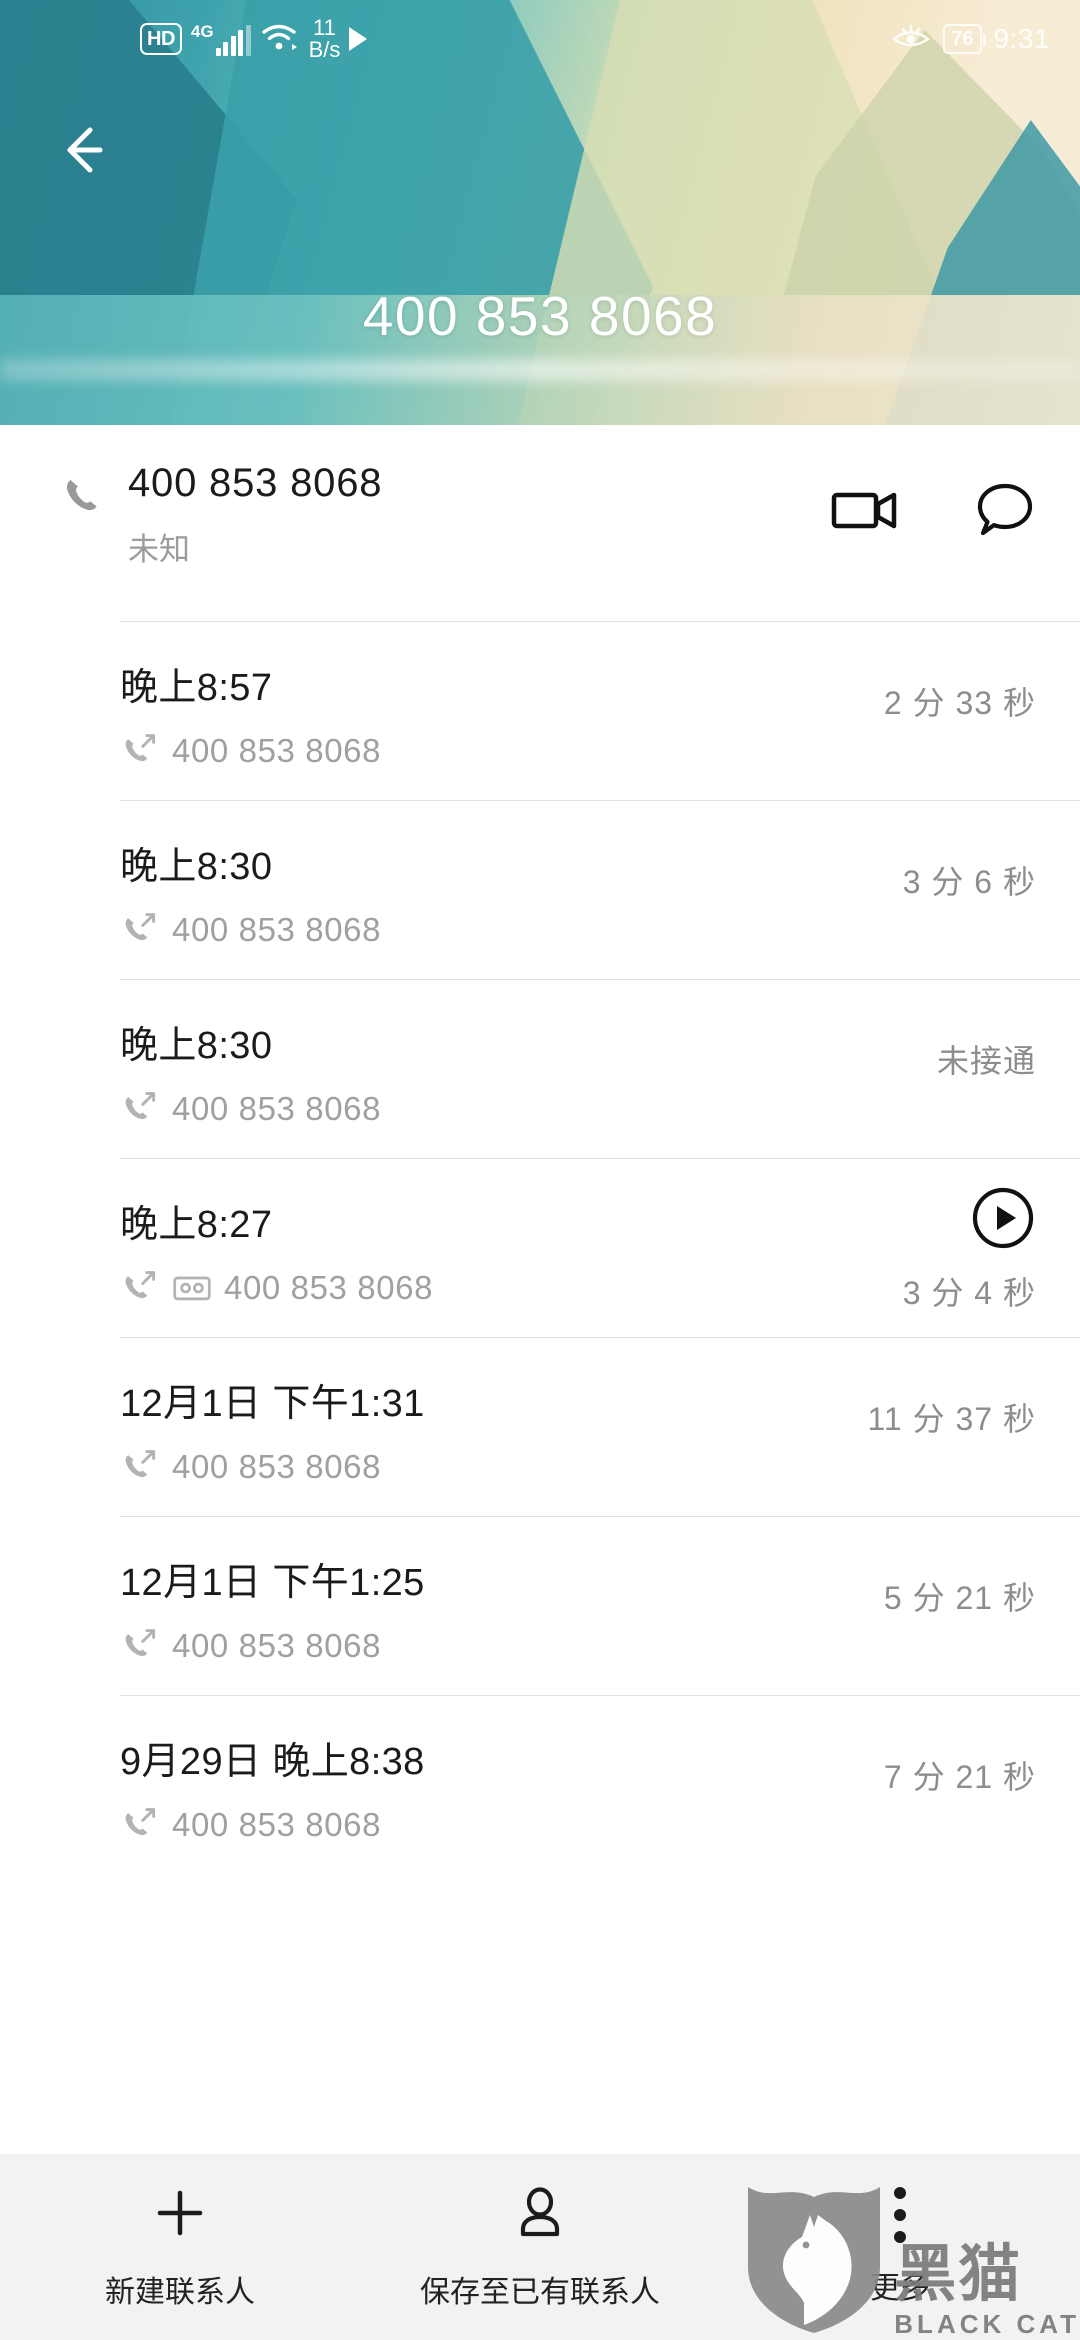 This screenshot has height=2340, width=1080. Describe the element at coordinates (254, 38) in the screenshot. I see `status-bar-left: HD 4G 11 B/s` at that location.